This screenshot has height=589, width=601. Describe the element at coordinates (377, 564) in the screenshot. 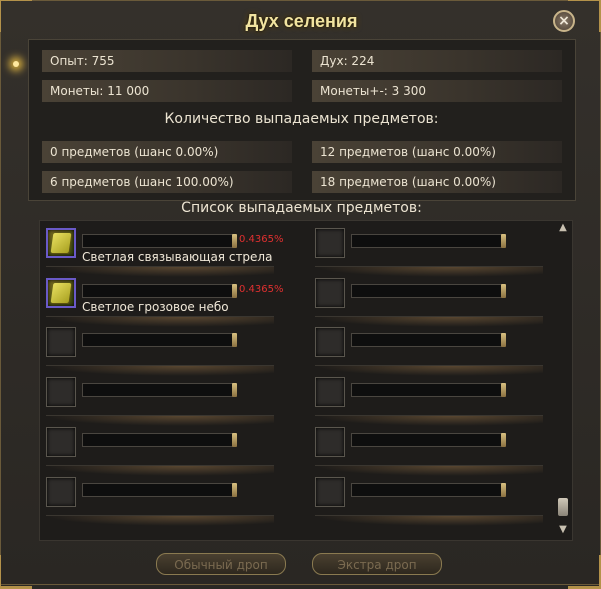

I see `extra-drop-button: Экстра дроп` at that location.